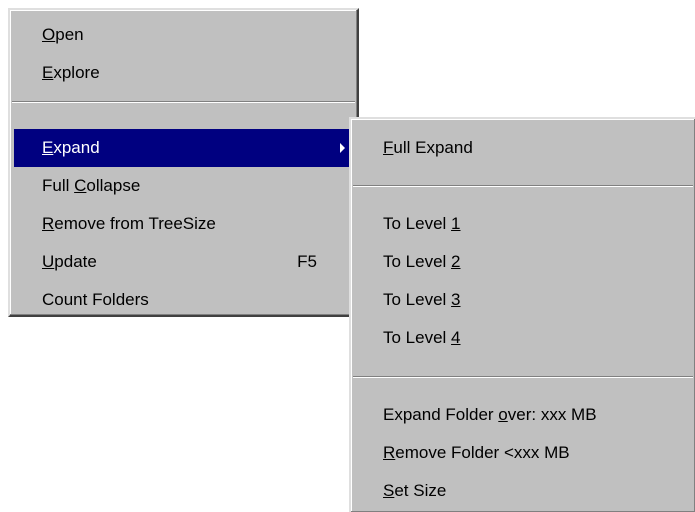  I want to click on submenu-item-set-size-label: Set Size, so click(415, 490).